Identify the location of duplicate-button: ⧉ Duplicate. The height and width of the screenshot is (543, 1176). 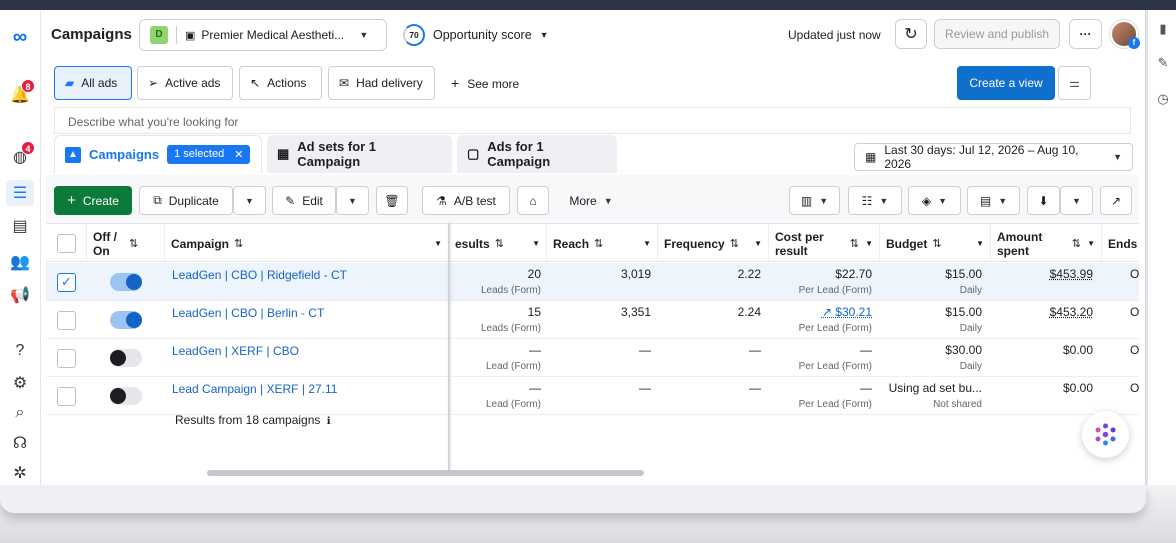
(186, 200).